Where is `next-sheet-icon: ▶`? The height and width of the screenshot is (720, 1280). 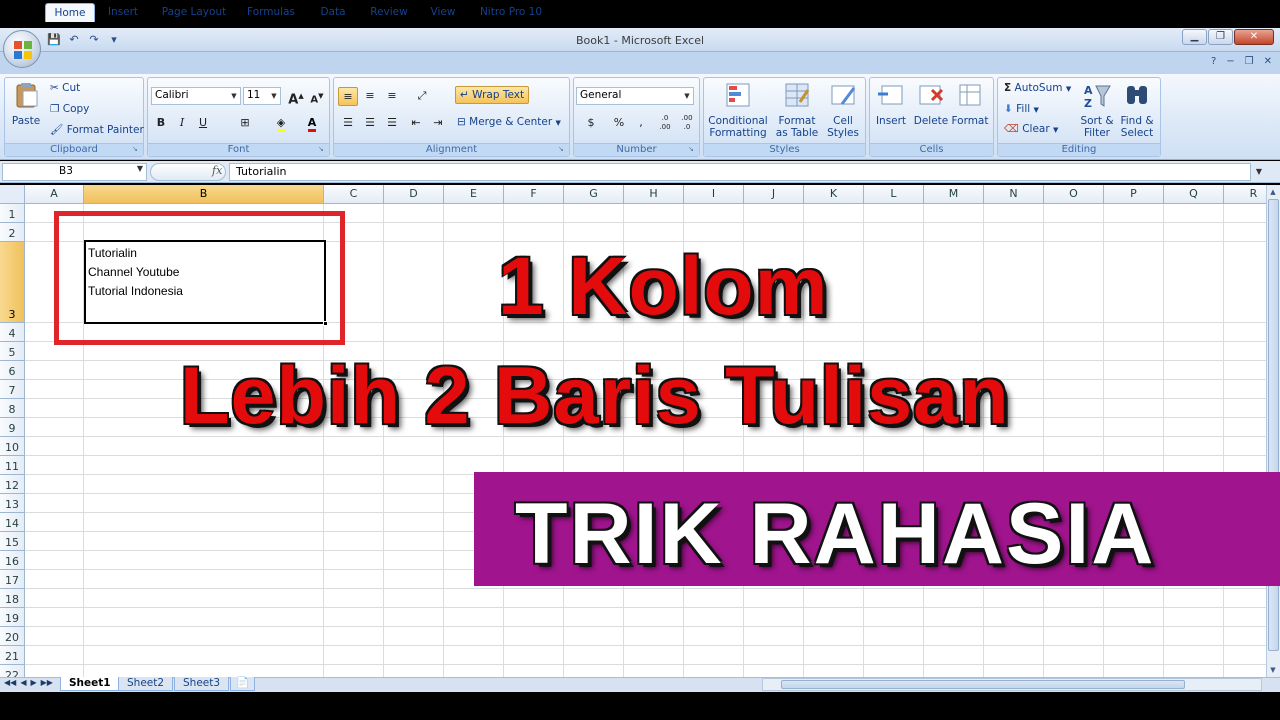
next-sheet-icon: ▶ is located at coordinates (33, 682).